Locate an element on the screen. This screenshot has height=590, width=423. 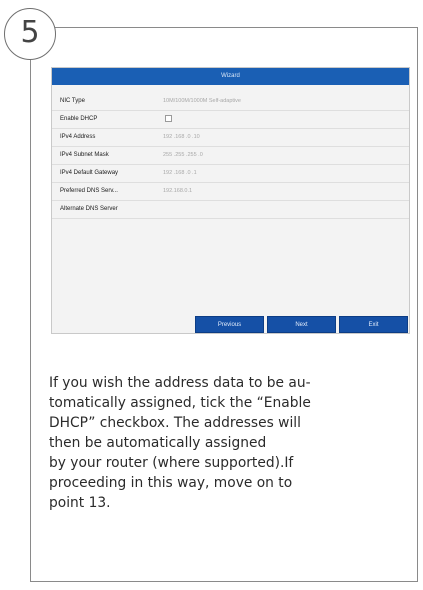
row-preferred-dns: Preferred DNS Serv... 192.168.0.1 is located at coordinates (230, 192).